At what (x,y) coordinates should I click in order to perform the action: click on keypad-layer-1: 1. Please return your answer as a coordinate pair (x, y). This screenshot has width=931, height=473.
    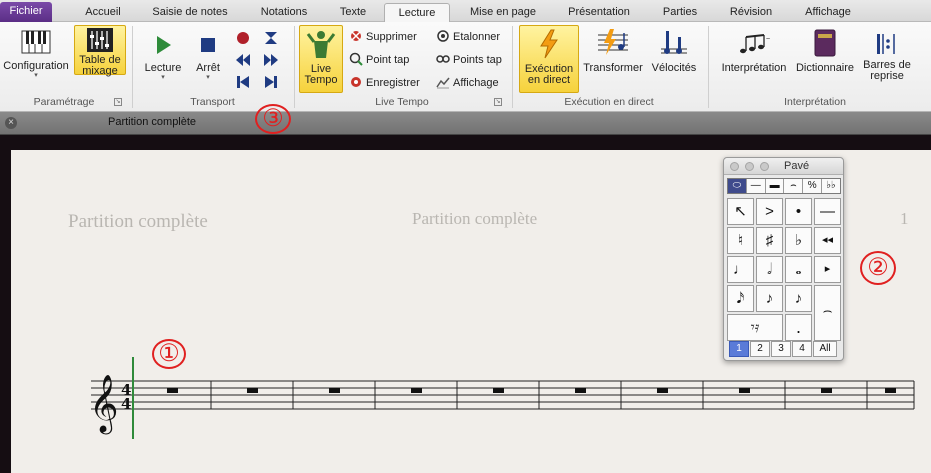
    Looking at the image, I should click on (739, 349).